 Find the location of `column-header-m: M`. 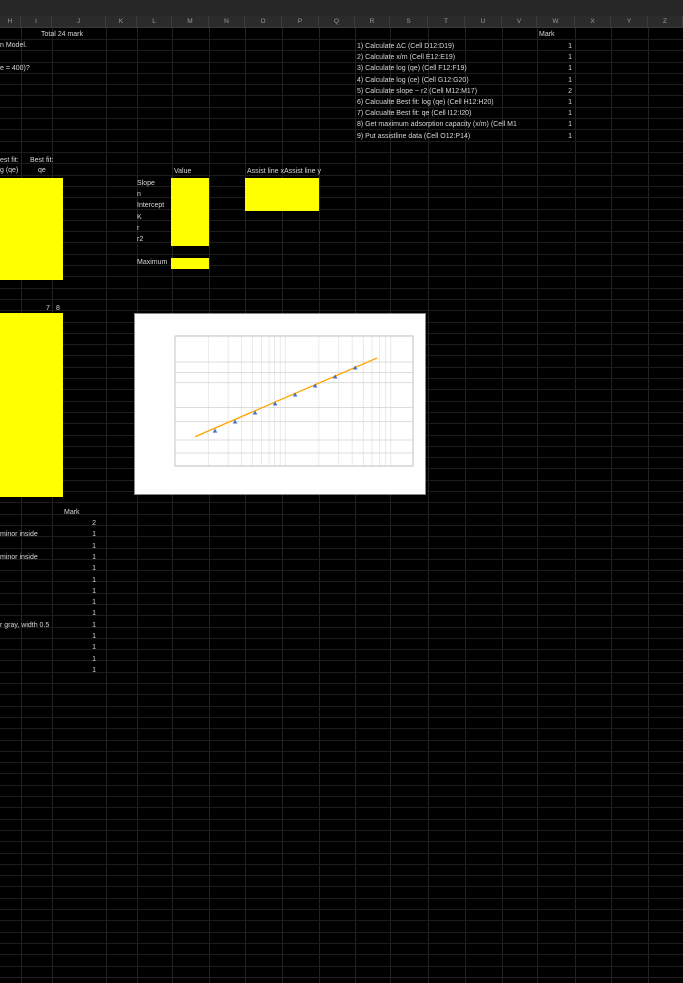

column-header-m: M is located at coordinates (190, 21).